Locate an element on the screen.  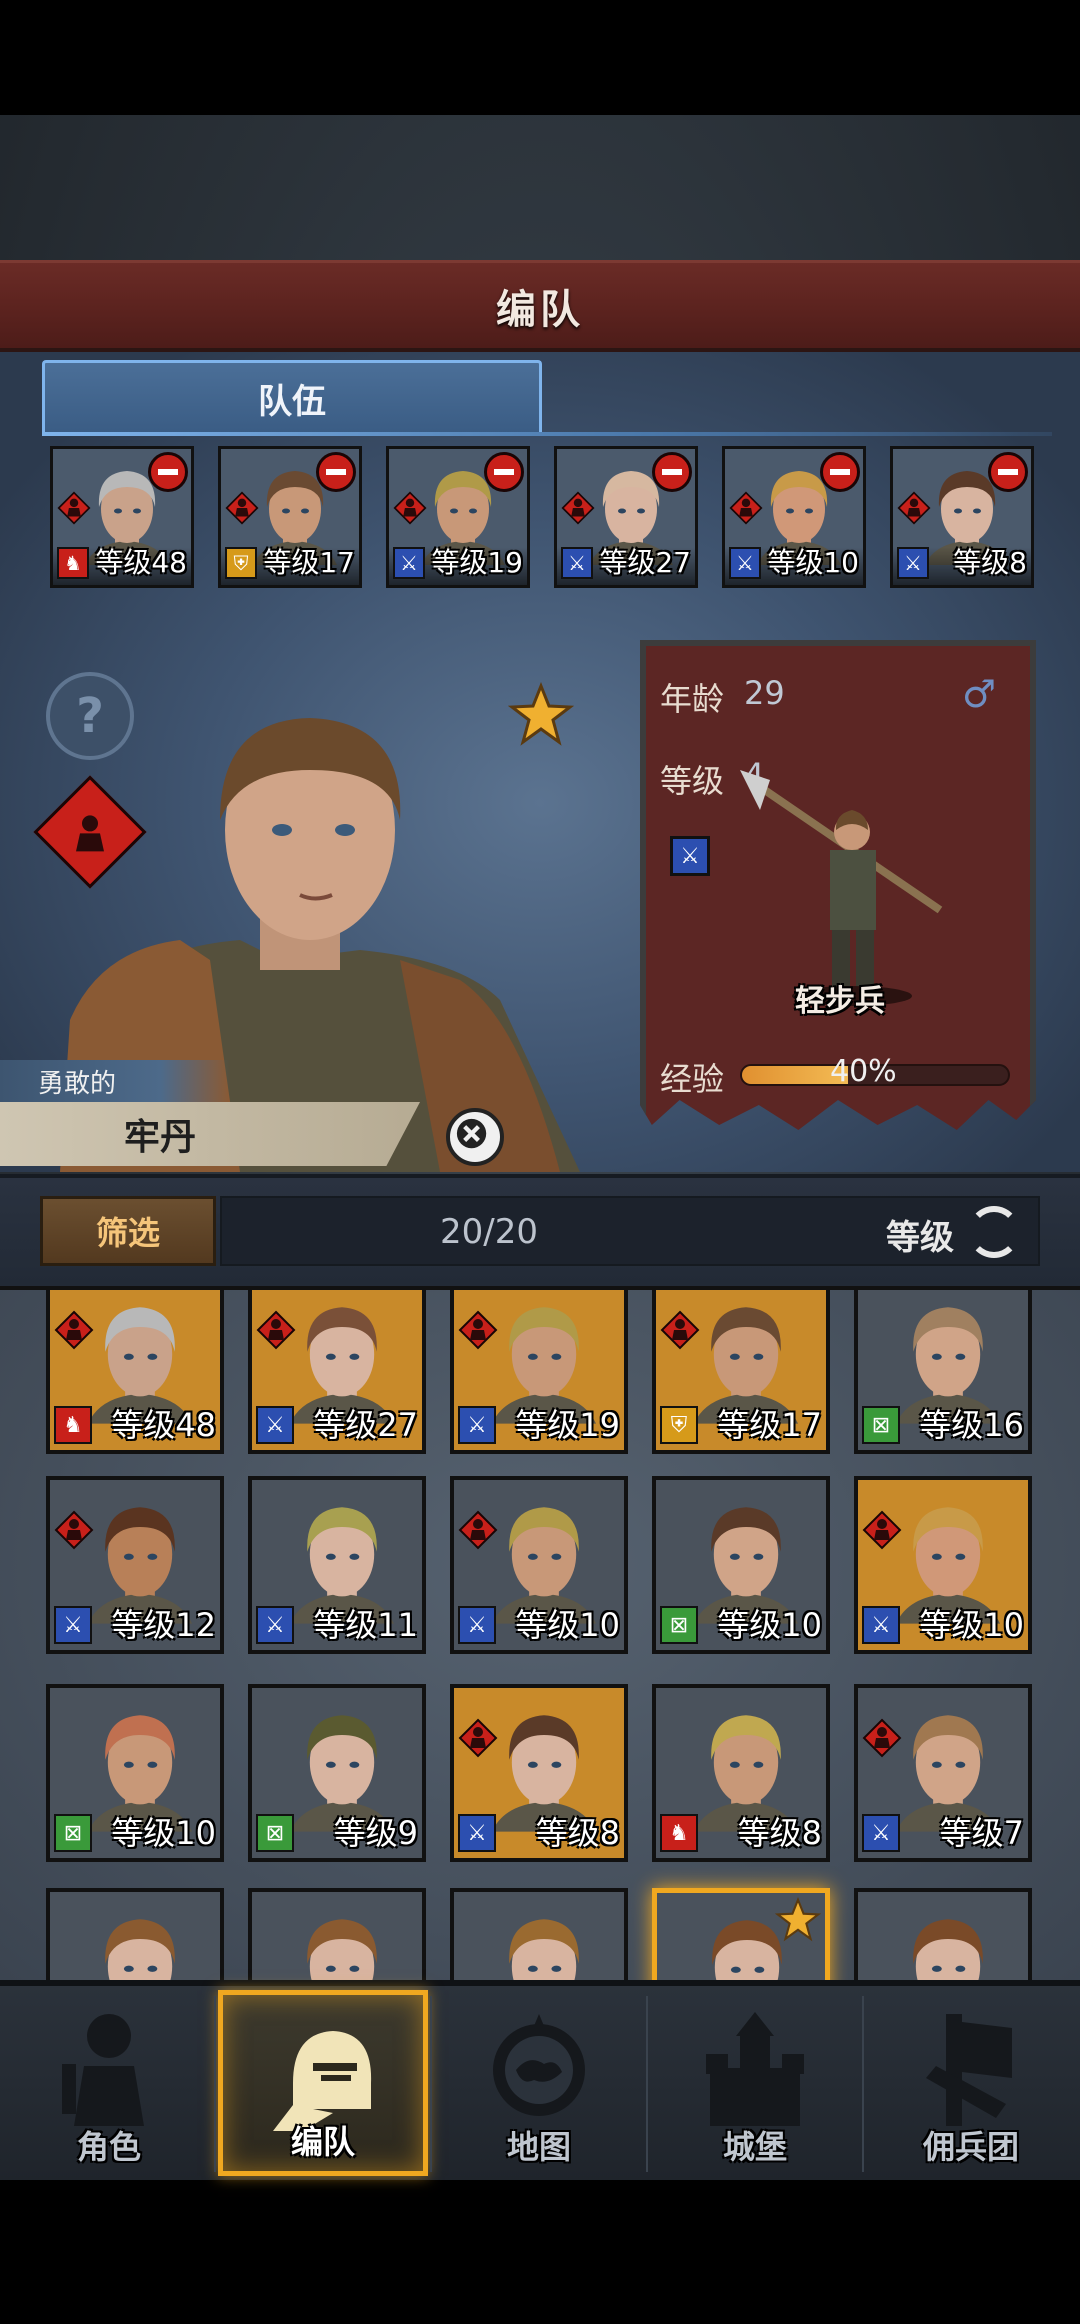
nav-item-helmet: 编队 is located at coordinates (323, 2083).